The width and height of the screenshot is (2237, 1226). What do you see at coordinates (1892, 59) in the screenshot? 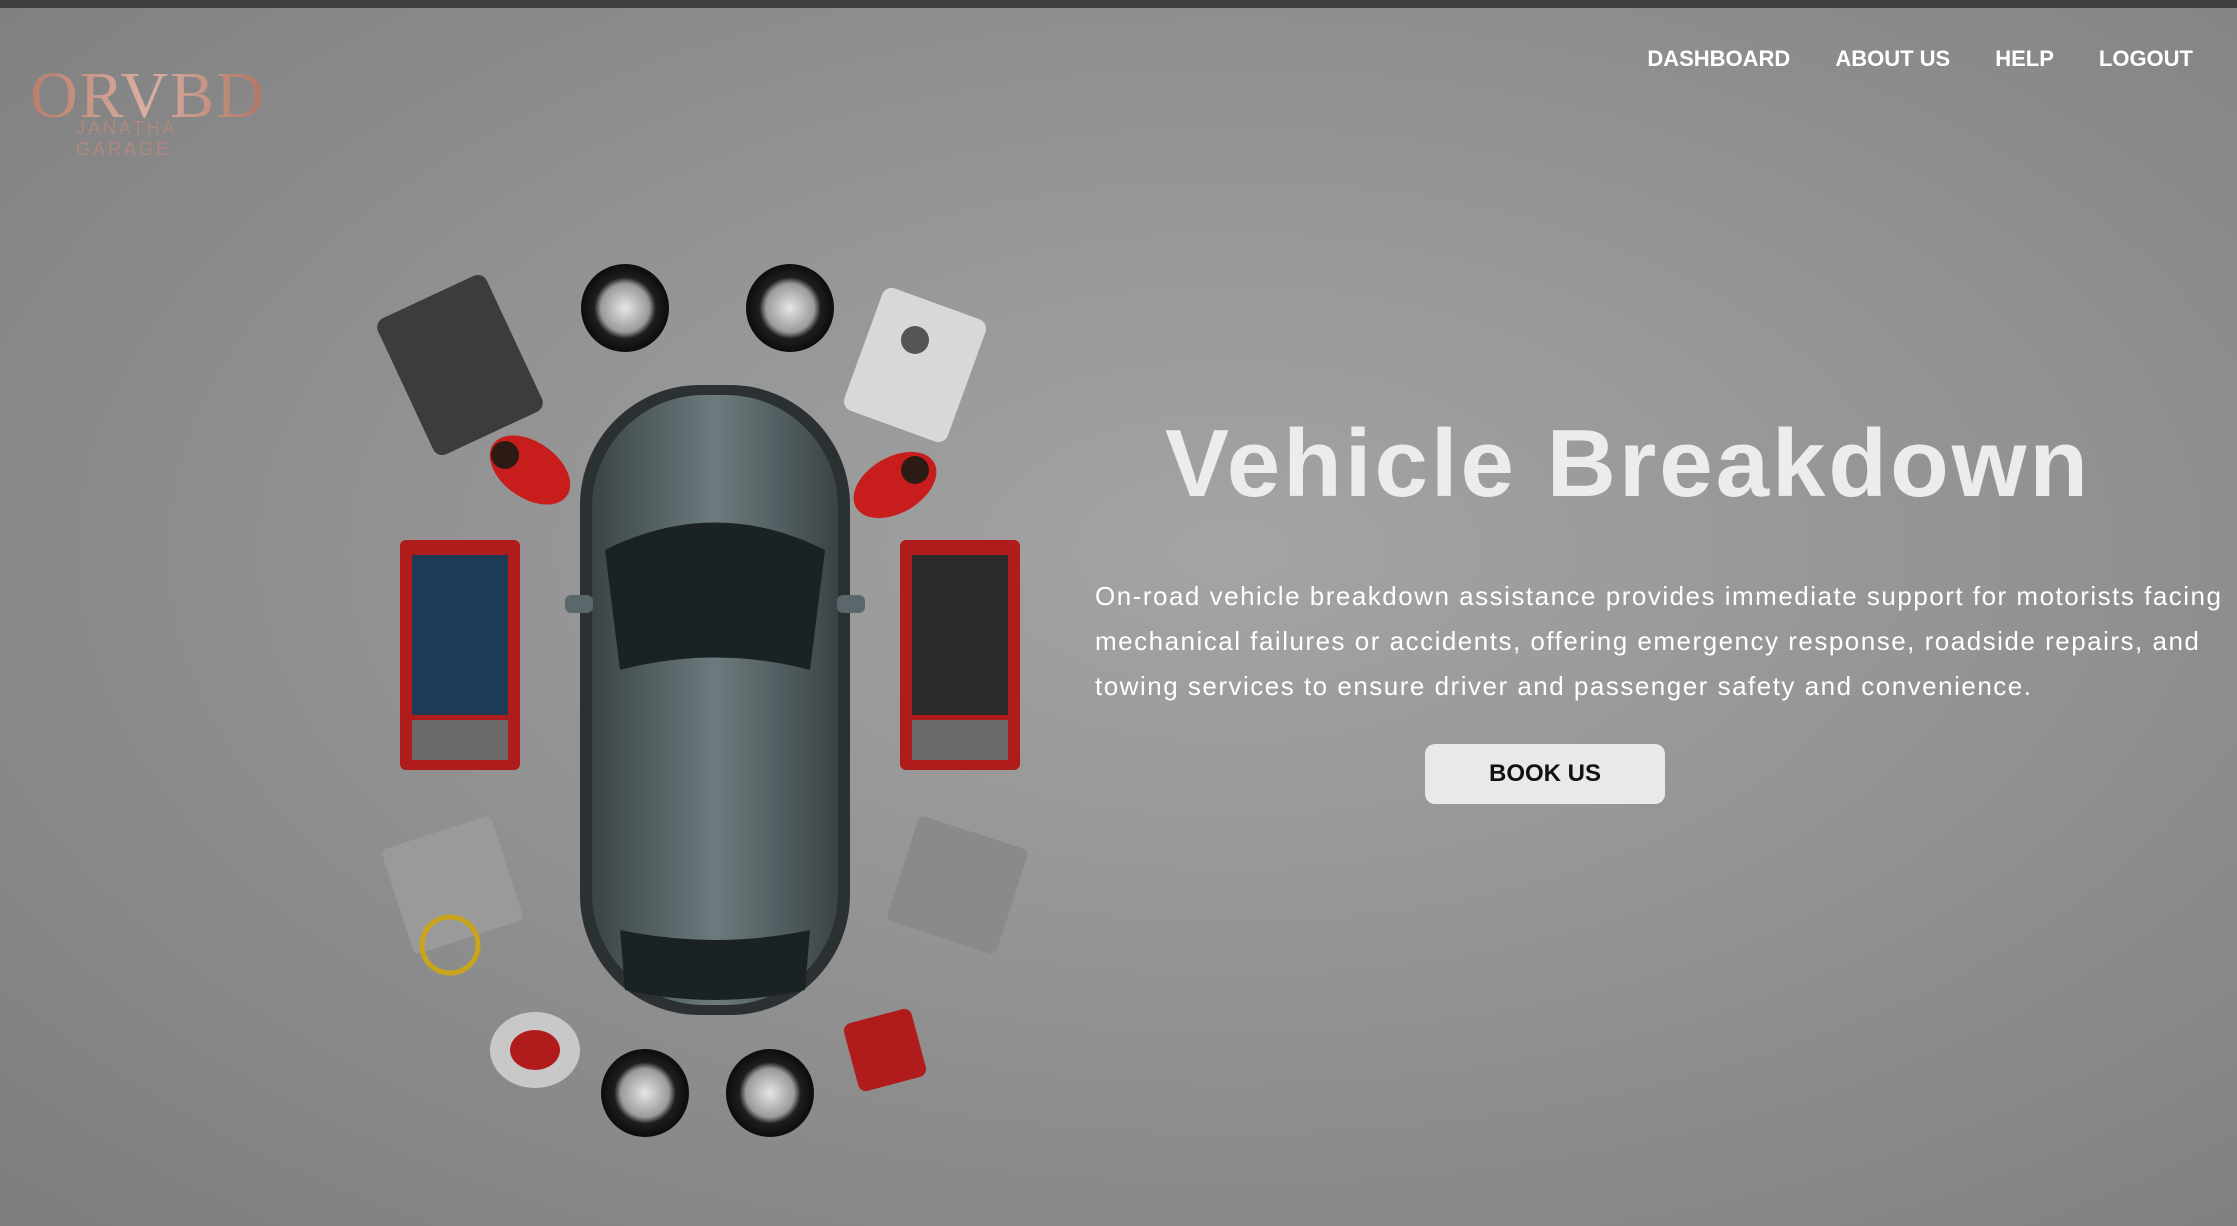
I see `nav-about-us-link: ABOUT US` at bounding box center [1892, 59].